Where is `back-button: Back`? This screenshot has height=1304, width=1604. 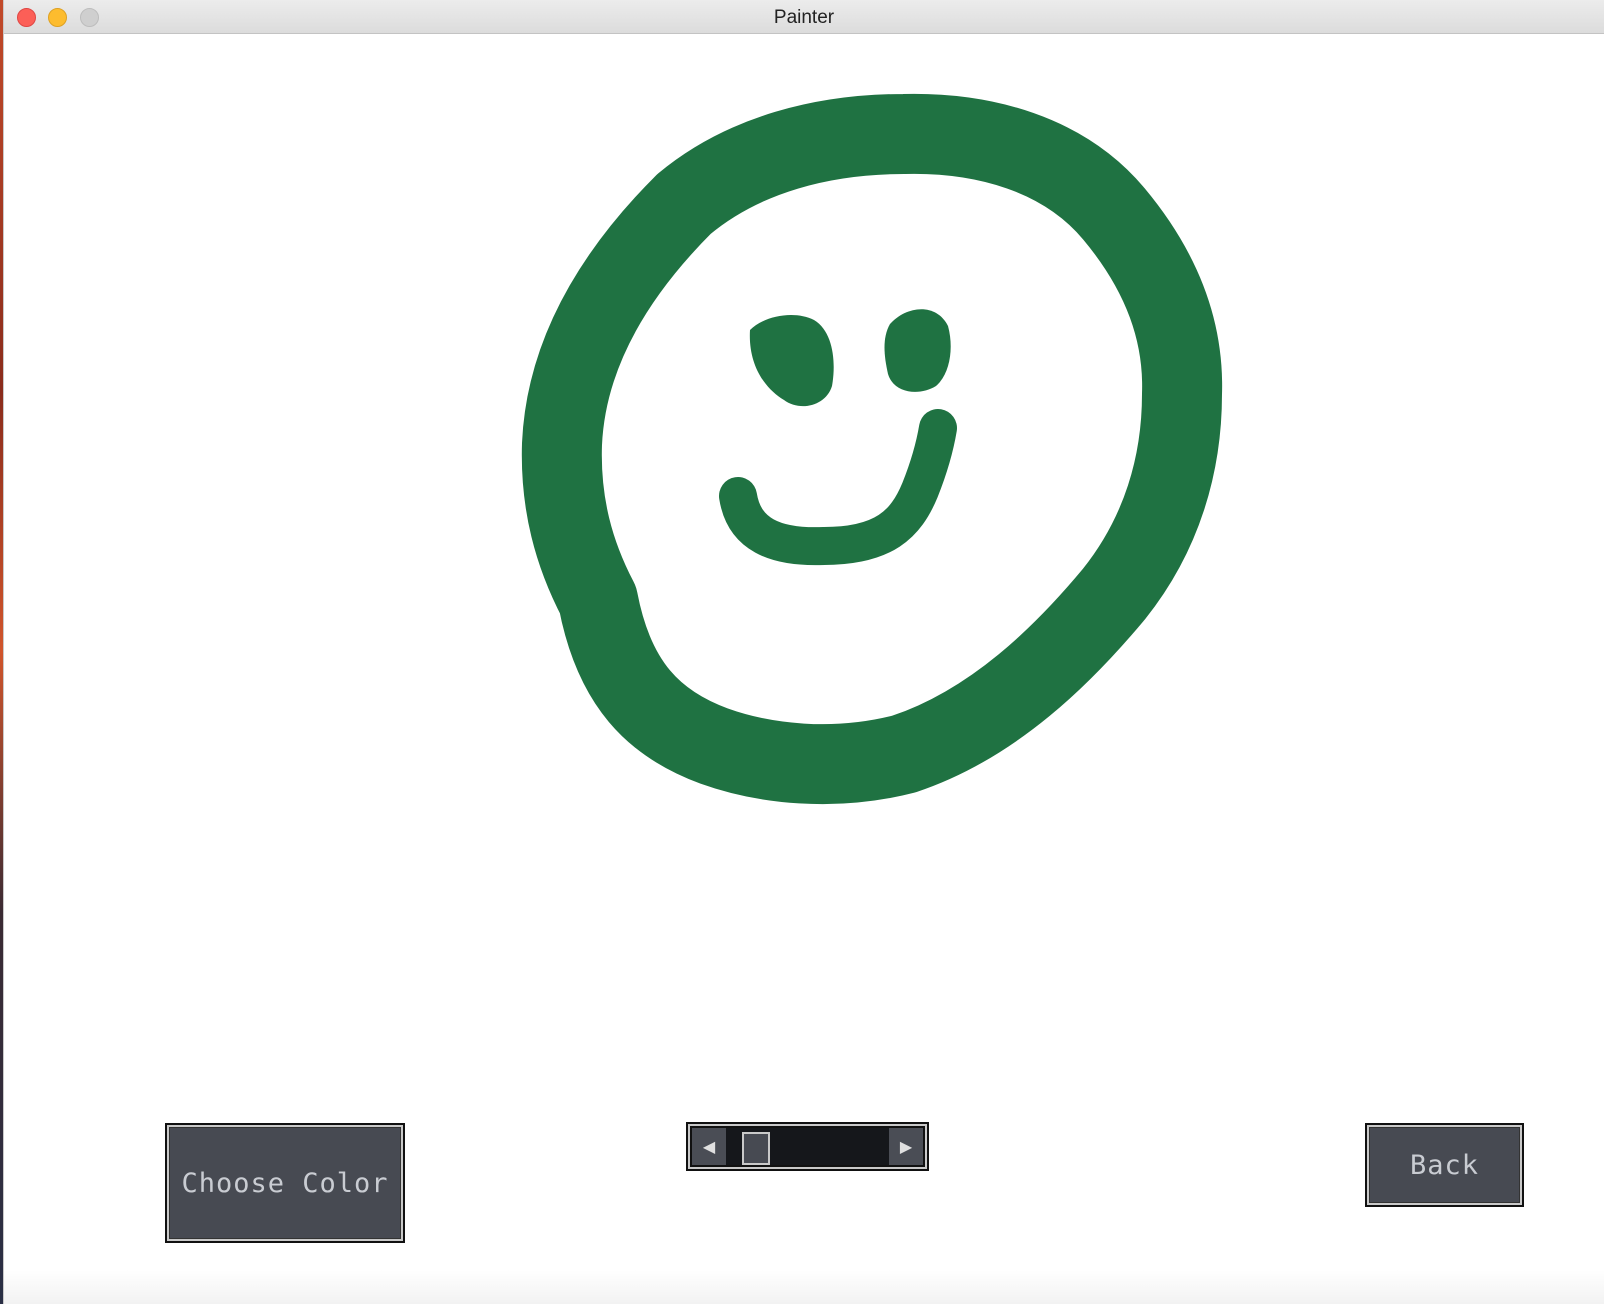 back-button: Back is located at coordinates (1444, 1165).